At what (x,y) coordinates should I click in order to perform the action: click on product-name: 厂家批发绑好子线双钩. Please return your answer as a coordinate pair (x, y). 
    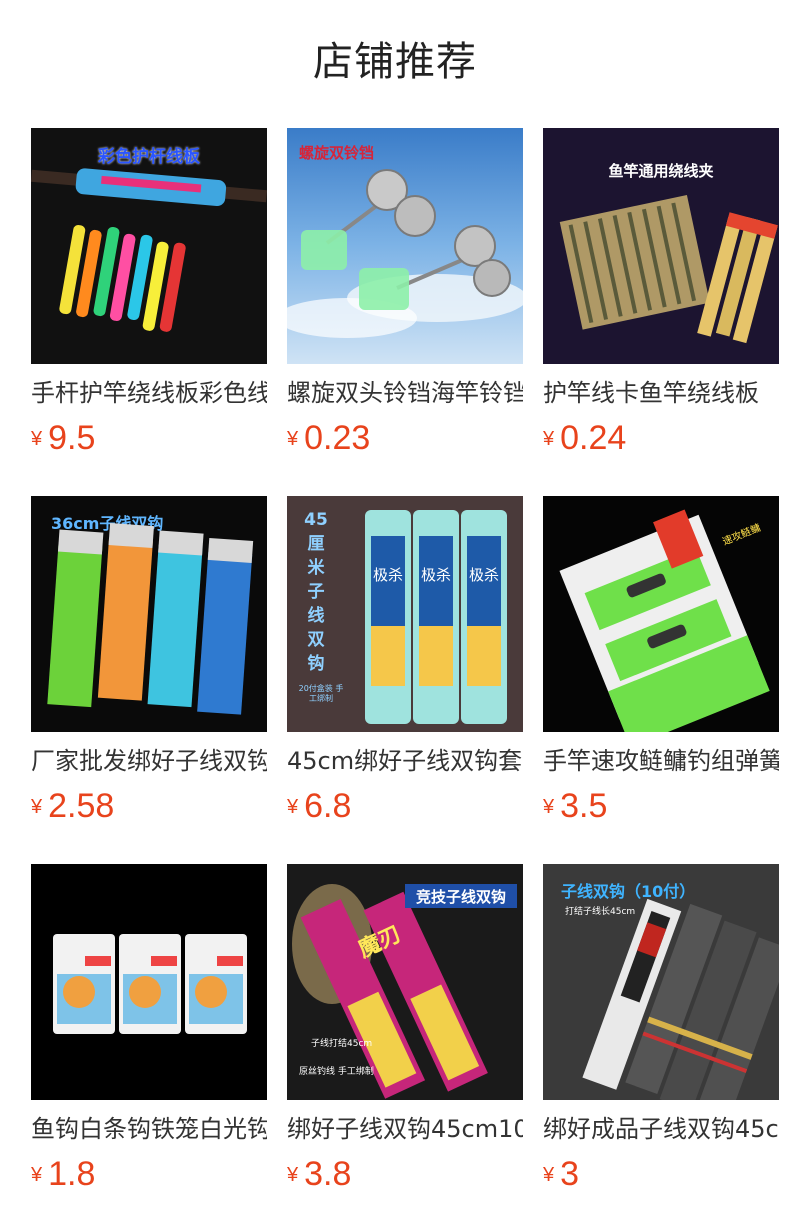
    Looking at the image, I should click on (149, 761).